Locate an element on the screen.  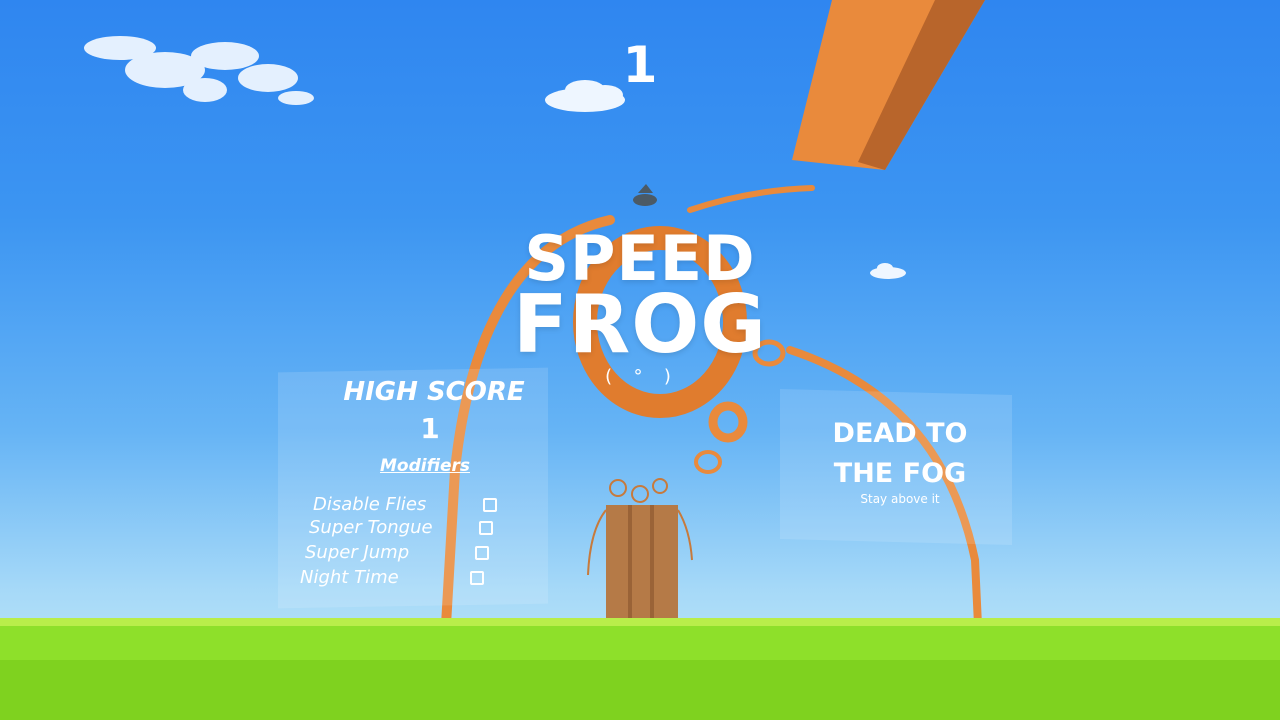
fog-subtitle: Stay above it is located at coordinates (900, 499).